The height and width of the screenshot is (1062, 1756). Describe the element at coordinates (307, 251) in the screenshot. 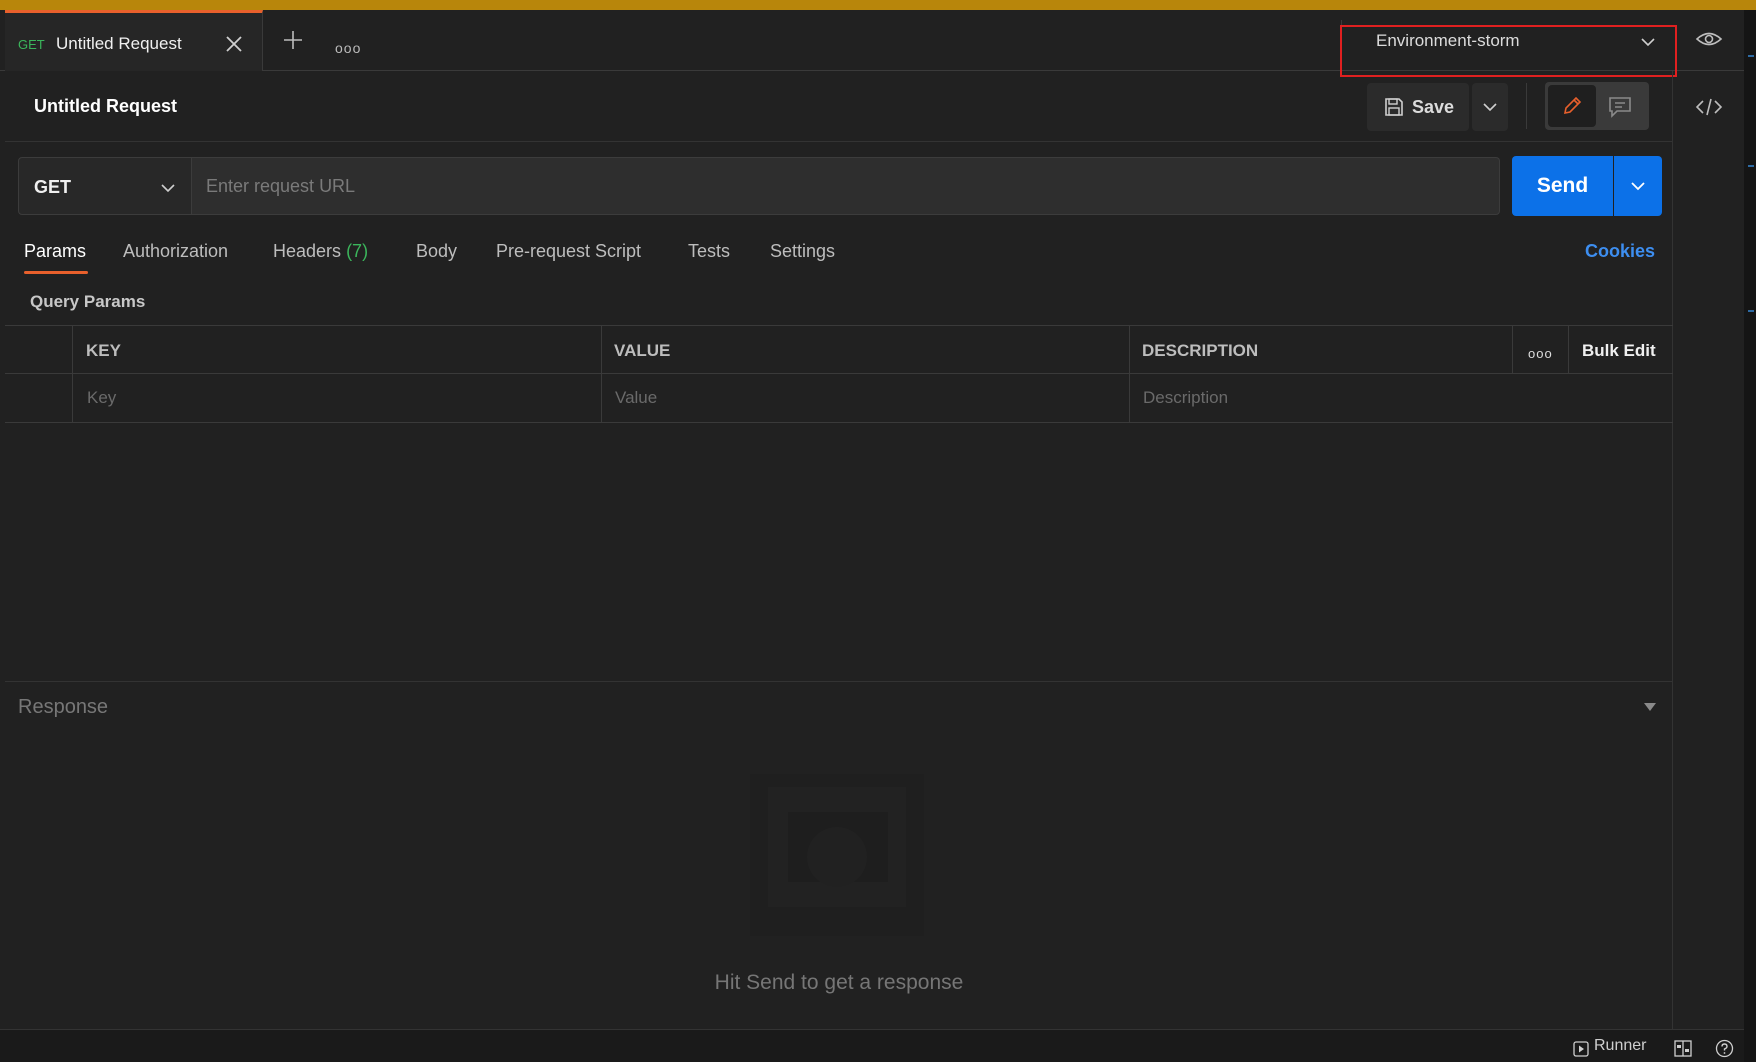

I see `tab-headers-label: Headers` at that location.